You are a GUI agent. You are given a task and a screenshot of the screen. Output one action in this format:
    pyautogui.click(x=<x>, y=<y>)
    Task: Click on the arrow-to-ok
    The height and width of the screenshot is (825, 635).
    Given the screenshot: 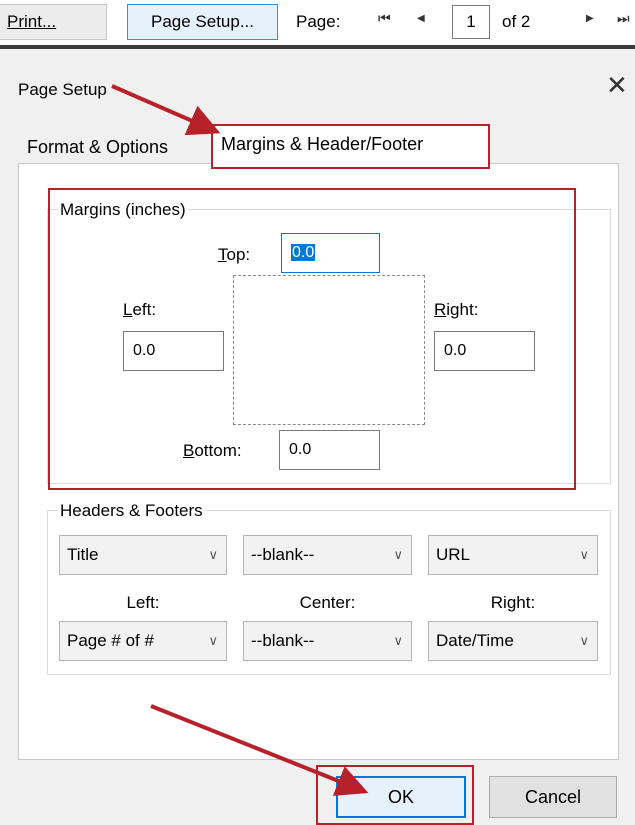 What is the action you would take?
    pyautogui.click(x=259, y=750)
    